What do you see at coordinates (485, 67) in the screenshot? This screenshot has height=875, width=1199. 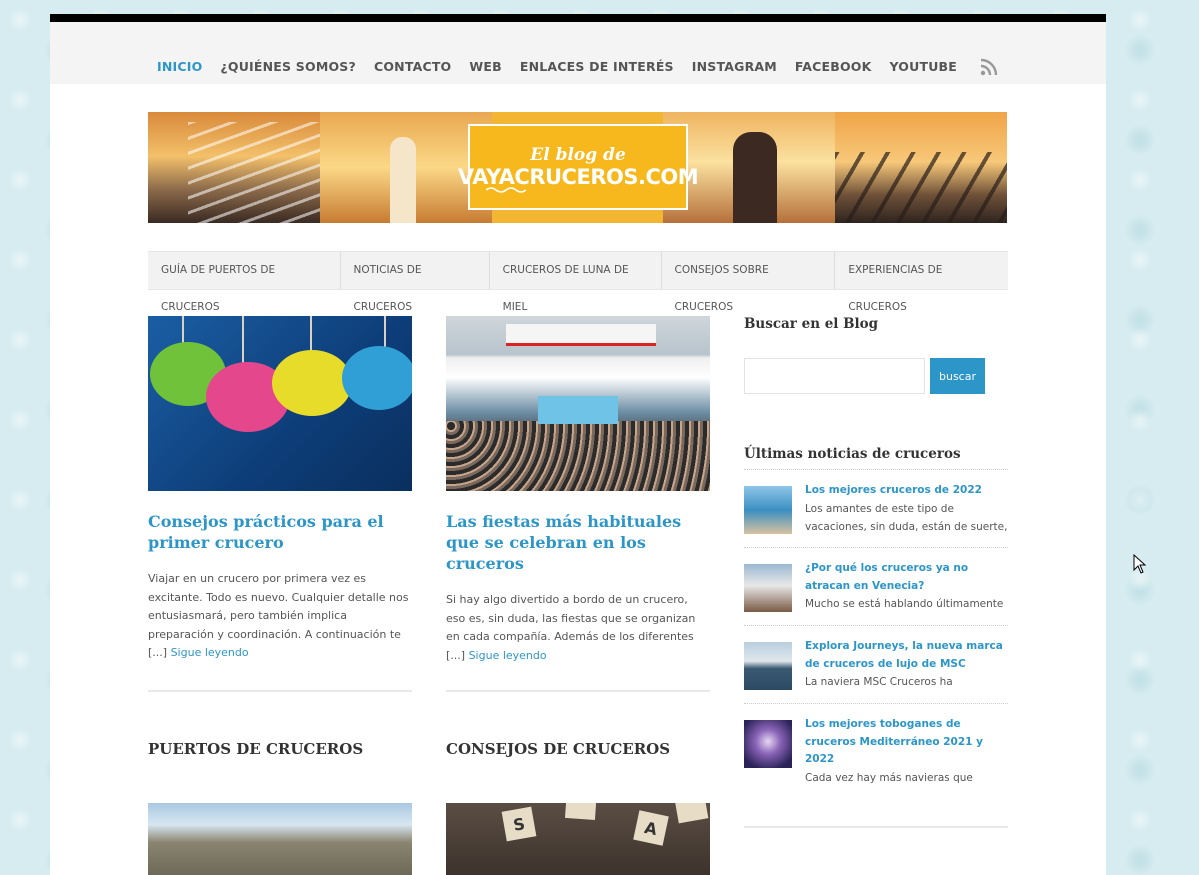 I see `nav-item-web: WEB` at bounding box center [485, 67].